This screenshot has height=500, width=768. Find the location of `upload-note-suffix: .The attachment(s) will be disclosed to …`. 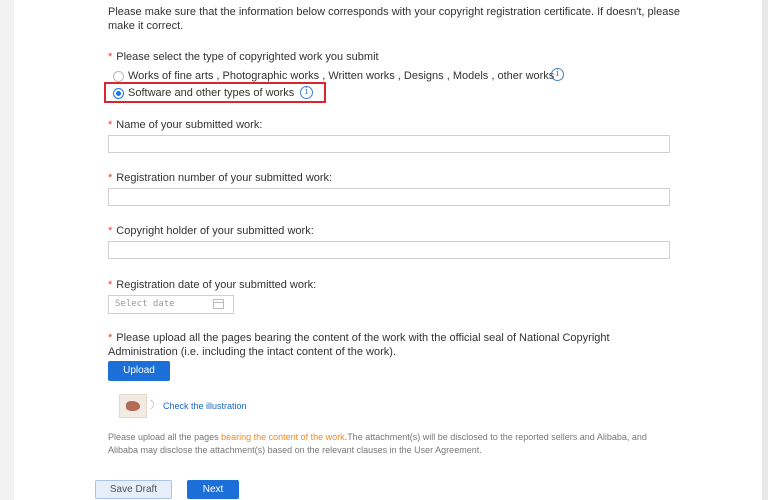

upload-note-suffix: .The attachment(s) will be disclosed to … is located at coordinates (495, 437).